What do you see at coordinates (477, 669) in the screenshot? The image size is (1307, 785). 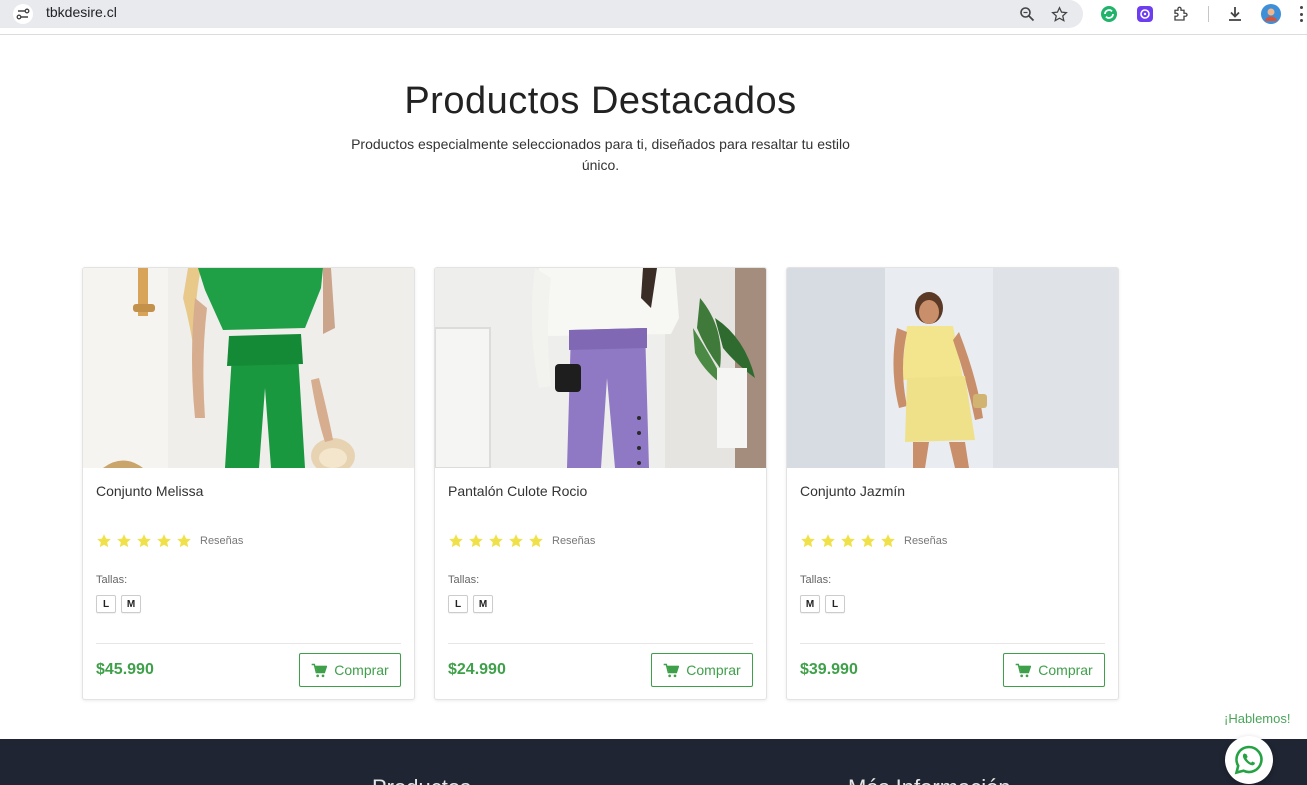 I see `product-price: $24.990` at bounding box center [477, 669].